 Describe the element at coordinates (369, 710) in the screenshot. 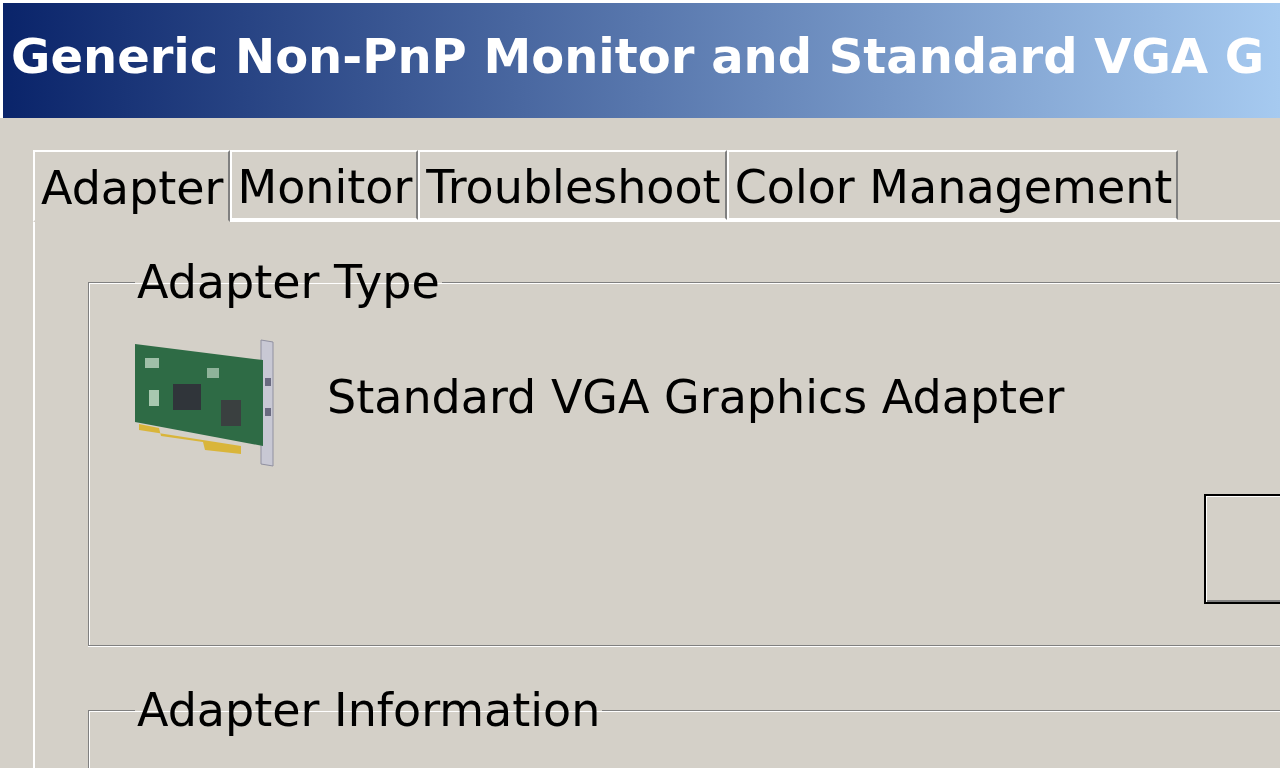

I see `group-title: Adapter Information` at that location.